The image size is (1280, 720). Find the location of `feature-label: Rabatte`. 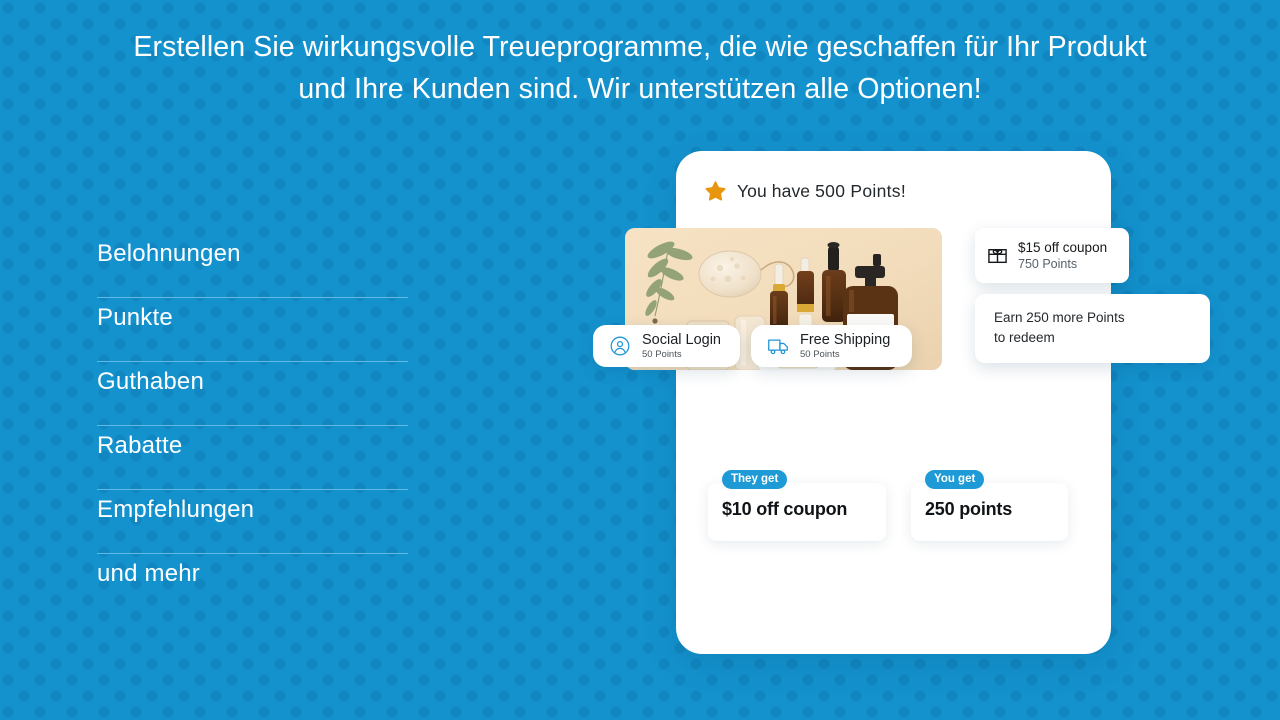

feature-label: Rabatte is located at coordinates (140, 445).